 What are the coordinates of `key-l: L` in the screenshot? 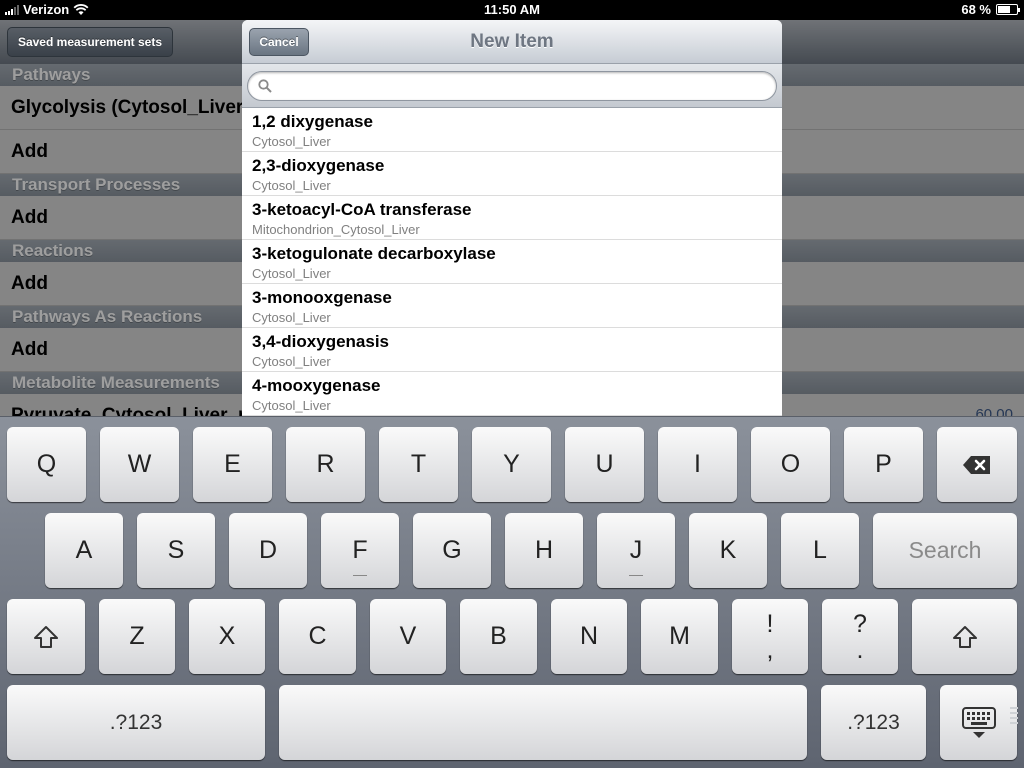 It's located at (820, 550).